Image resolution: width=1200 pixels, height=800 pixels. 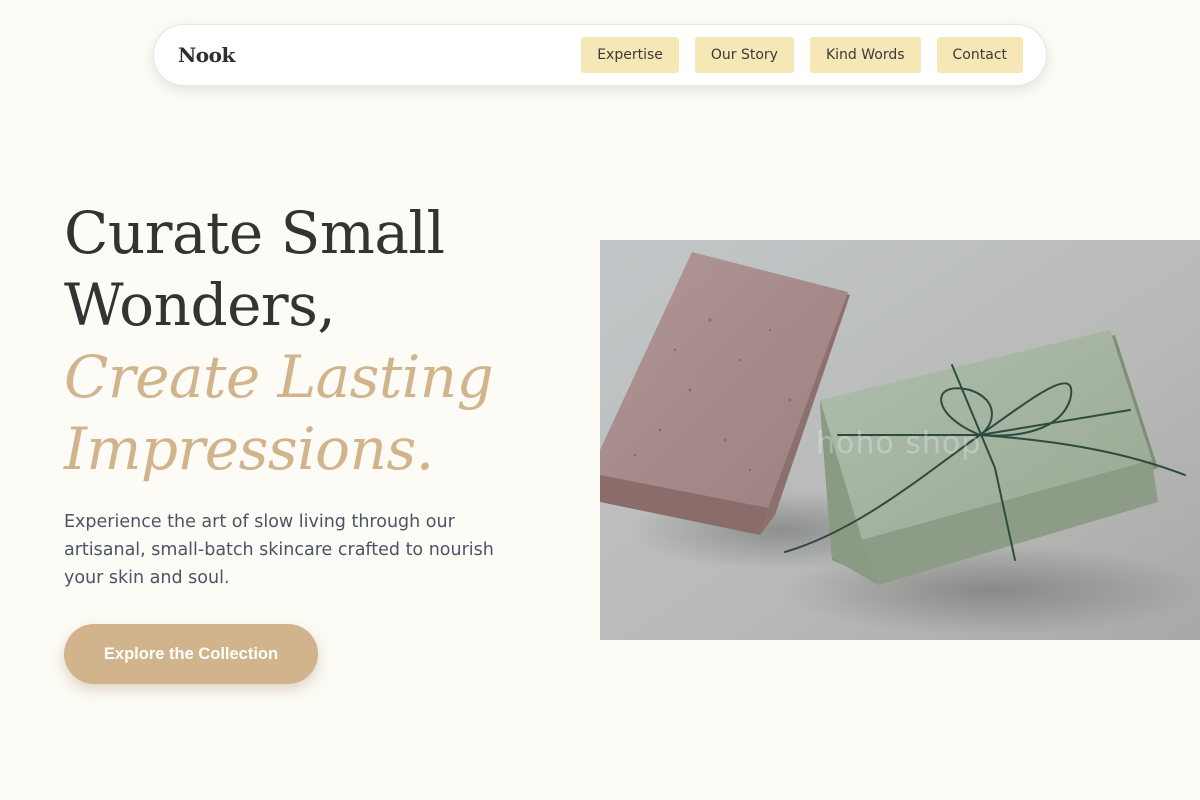 What do you see at coordinates (206, 55) in the screenshot?
I see `brand-logo: Nook` at bounding box center [206, 55].